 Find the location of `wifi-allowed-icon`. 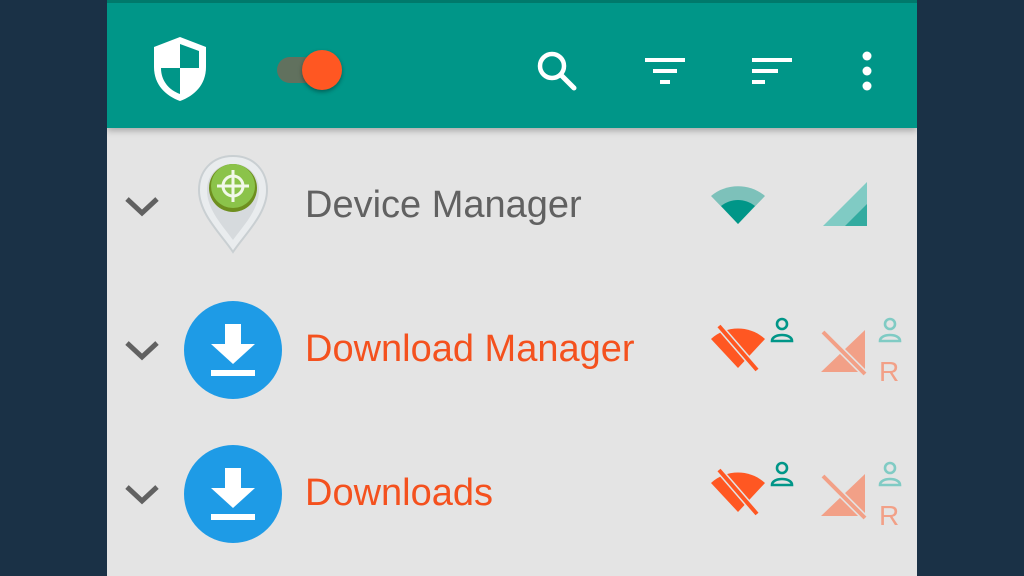

wifi-allowed-icon is located at coordinates (738, 207).